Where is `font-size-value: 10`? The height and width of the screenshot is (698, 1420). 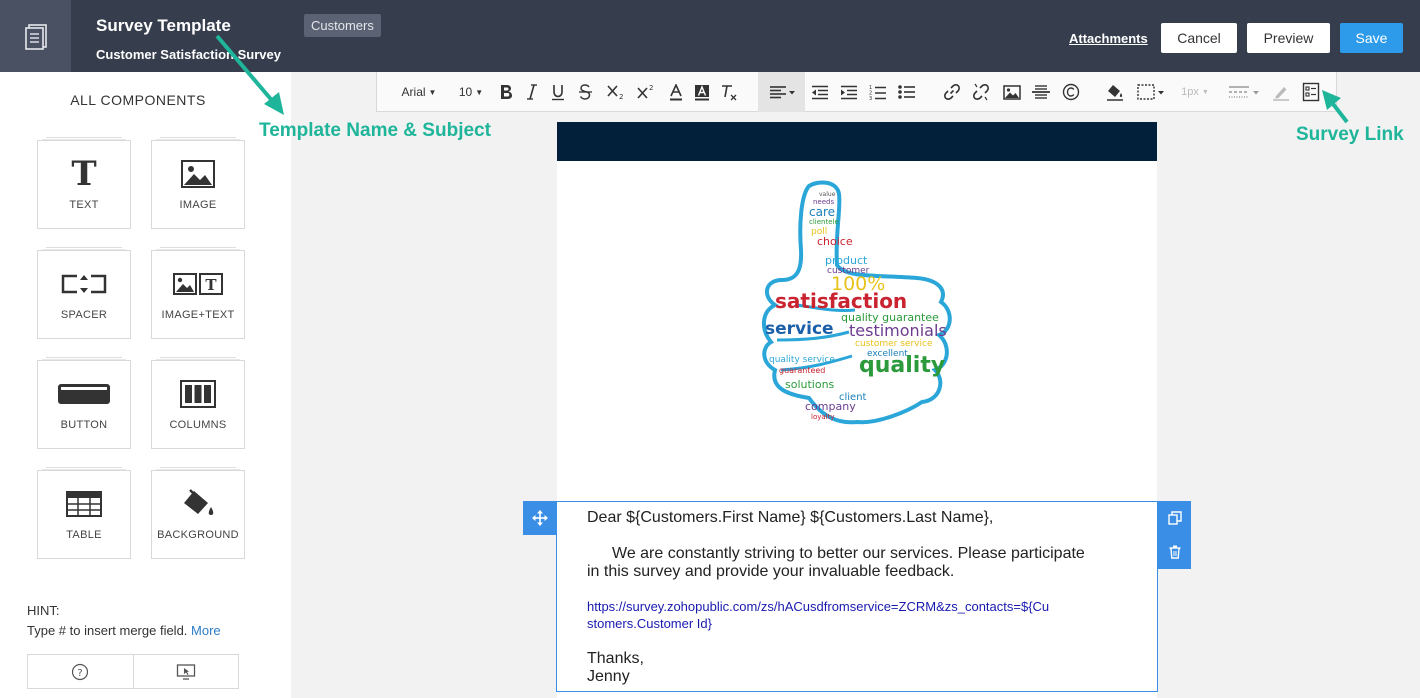 font-size-value: 10 is located at coordinates (465, 92).